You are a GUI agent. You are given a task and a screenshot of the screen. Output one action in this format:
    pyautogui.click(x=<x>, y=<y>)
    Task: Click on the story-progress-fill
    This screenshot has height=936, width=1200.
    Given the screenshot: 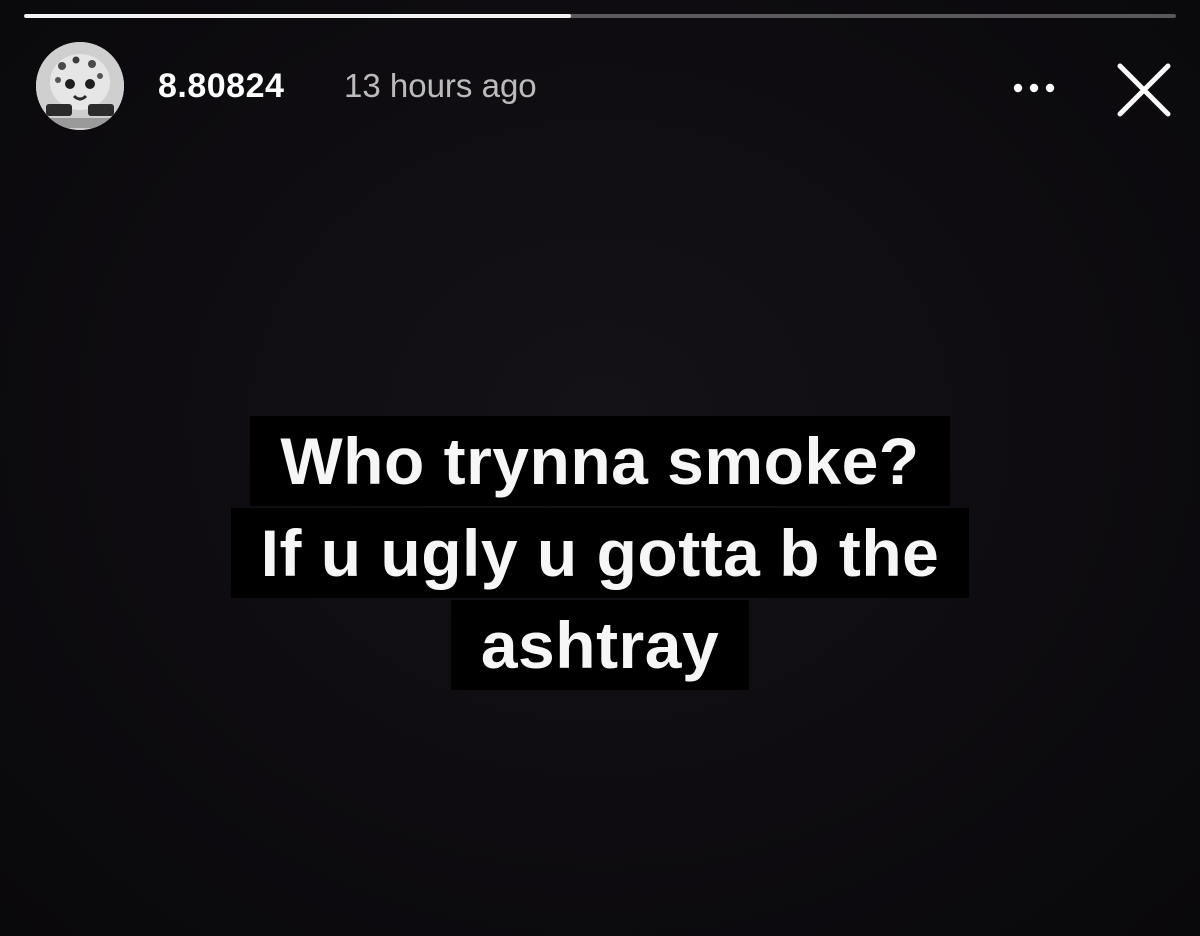 What is the action you would take?
    pyautogui.click(x=298, y=16)
    